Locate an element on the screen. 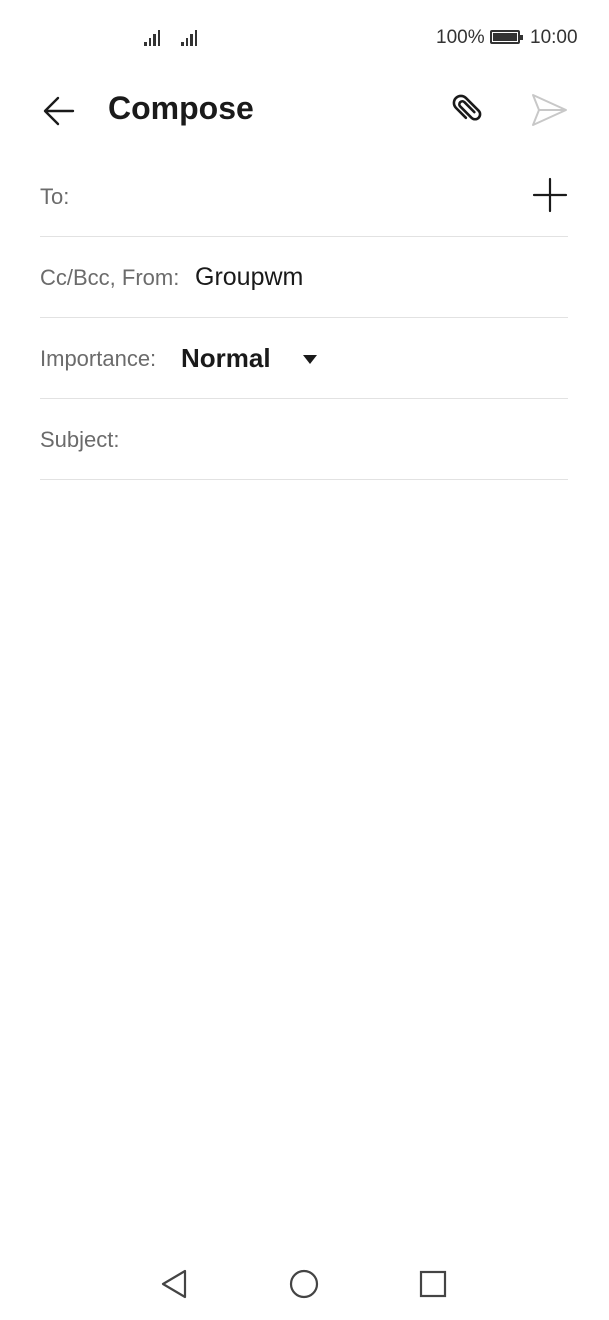 Image resolution: width=609 pixels, height=1320 pixels. back-button is located at coordinates (59, 111).